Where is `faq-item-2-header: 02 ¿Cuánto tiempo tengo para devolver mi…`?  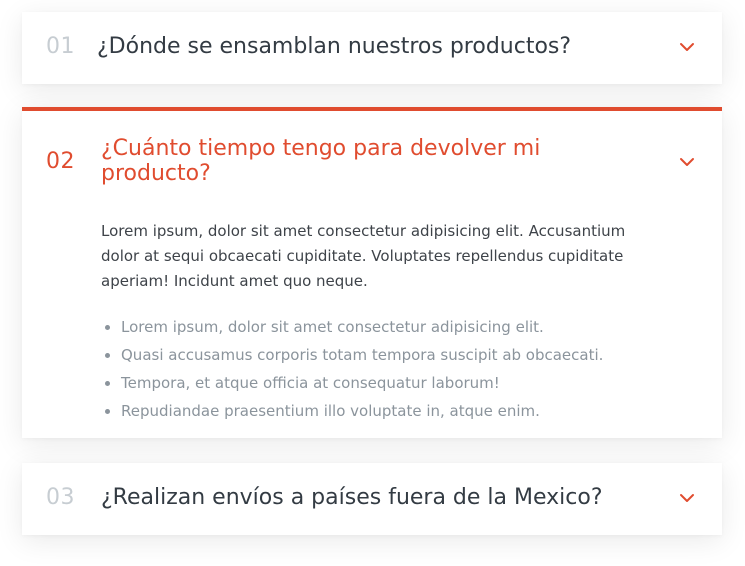
faq-item-2-header: 02 ¿Cuánto tiempo tengo para devolver mi… is located at coordinates (372, 150).